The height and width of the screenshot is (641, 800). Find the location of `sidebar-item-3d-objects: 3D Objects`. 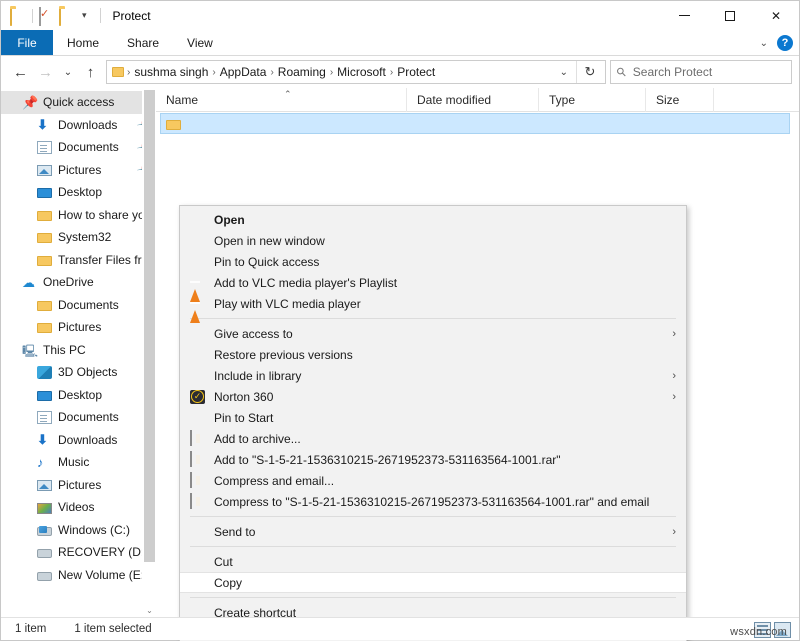

sidebar-item-3d-objects: 3D Objects is located at coordinates (78, 372).